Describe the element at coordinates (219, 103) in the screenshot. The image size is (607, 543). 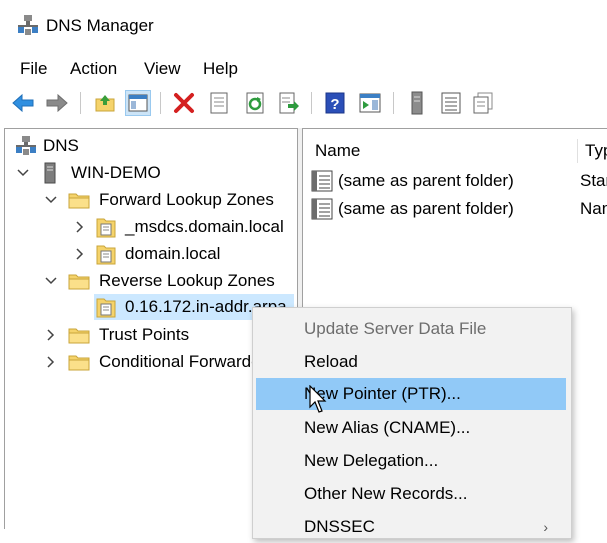
I see `properties-icon` at that location.